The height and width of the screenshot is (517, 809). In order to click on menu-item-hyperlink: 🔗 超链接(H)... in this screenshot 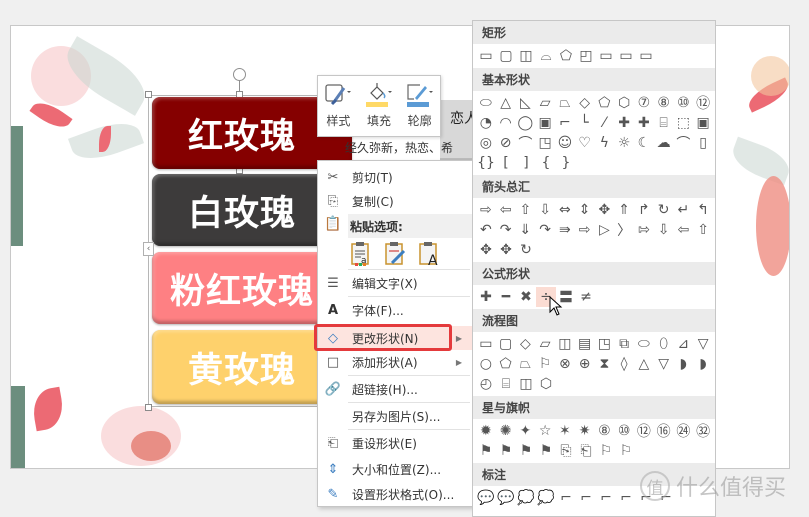, I will do `click(395, 389)`.